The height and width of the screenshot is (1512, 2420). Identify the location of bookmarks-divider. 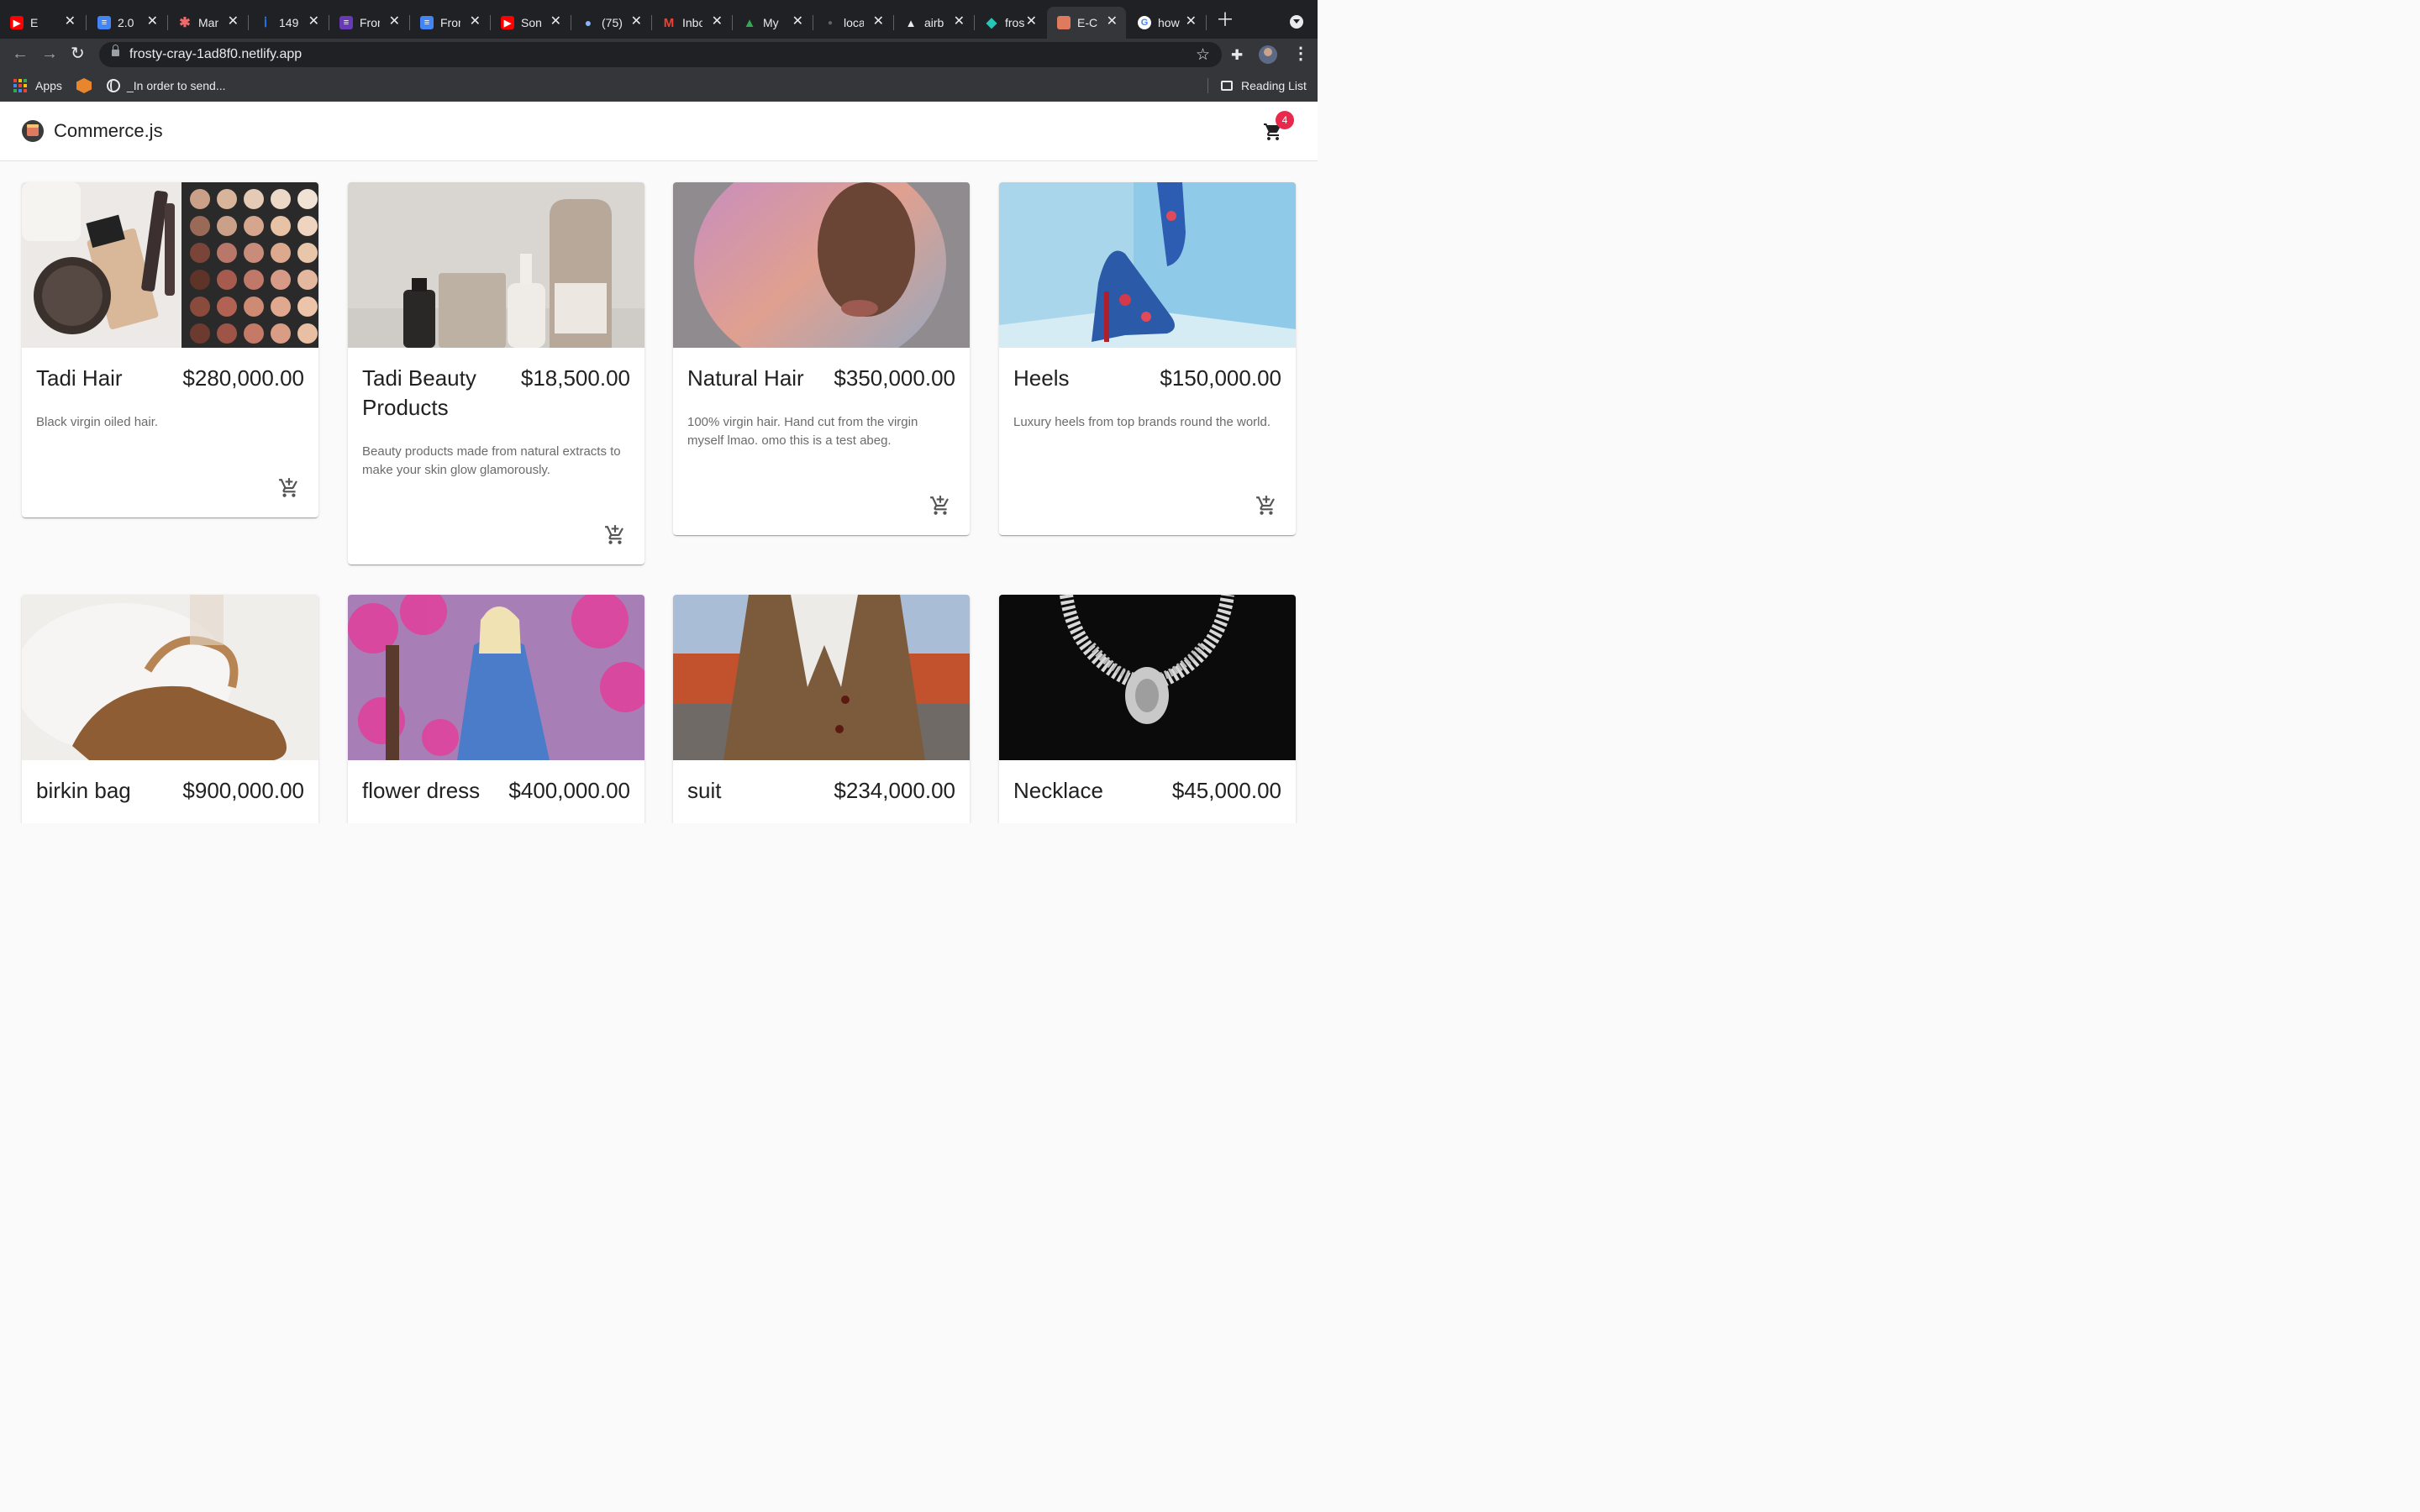
(1207, 85).